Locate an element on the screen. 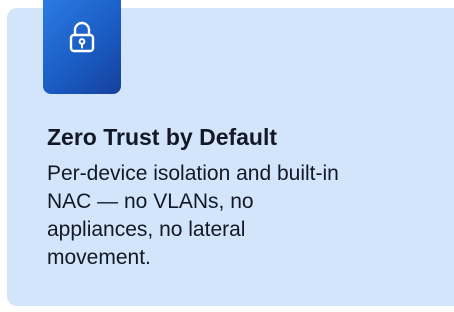 Image resolution: width=454 pixels, height=312 pixels. description-line: movement. is located at coordinates (99, 257).